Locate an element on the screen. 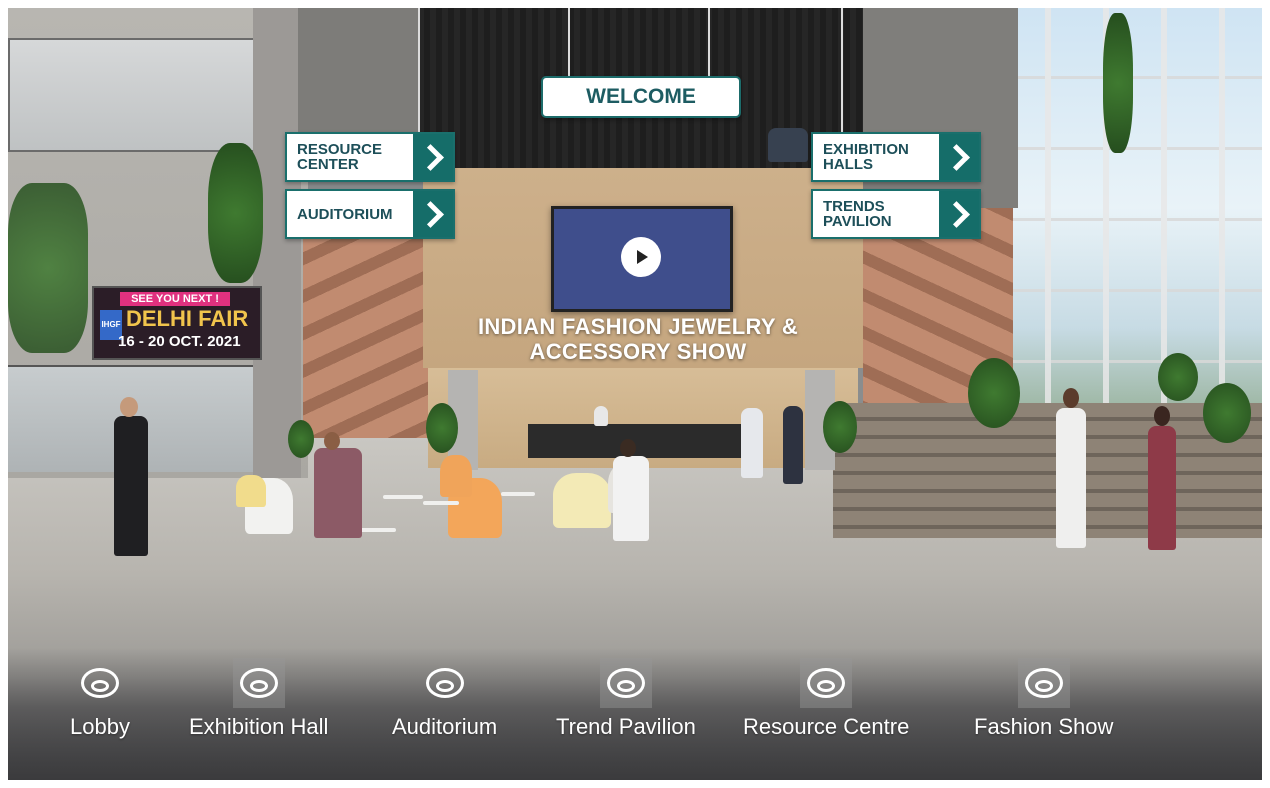 The image size is (1270, 788). video-screen is located at coordinates (642, 259).